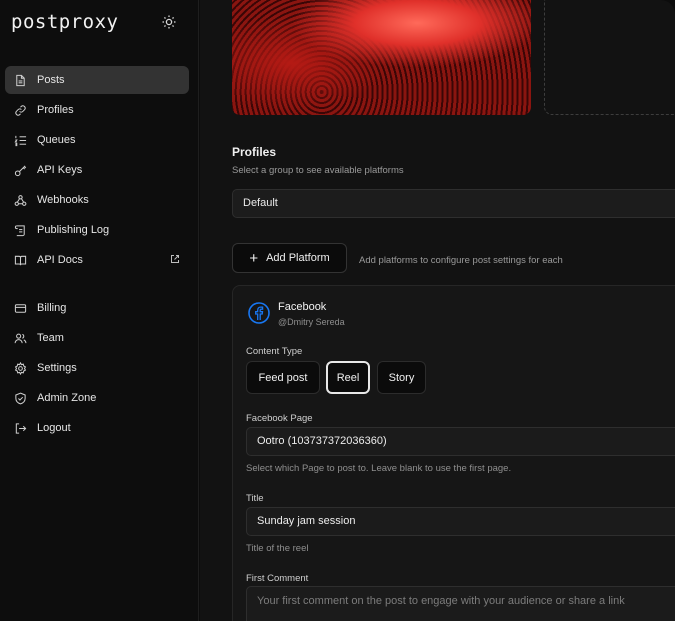 This screenshot has width=675, height=621. Describe the element at coordinates (67, 398) in the screenshot. I see `sidebar-item-label: Admin Zone` at that location.